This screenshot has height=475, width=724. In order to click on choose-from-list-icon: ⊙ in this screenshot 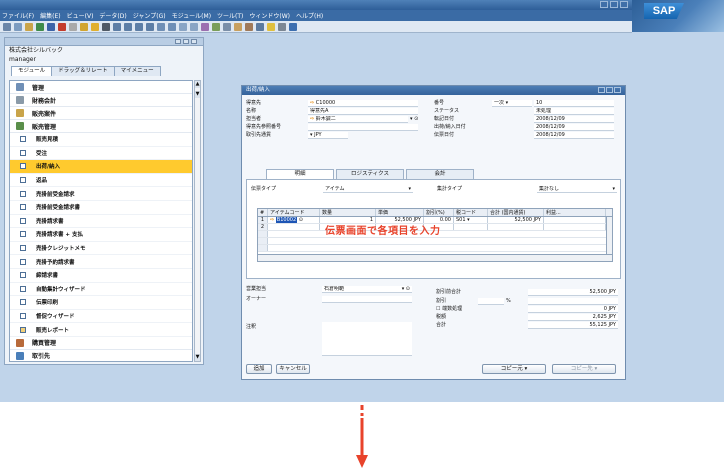, I will do `click(301, 220)`.